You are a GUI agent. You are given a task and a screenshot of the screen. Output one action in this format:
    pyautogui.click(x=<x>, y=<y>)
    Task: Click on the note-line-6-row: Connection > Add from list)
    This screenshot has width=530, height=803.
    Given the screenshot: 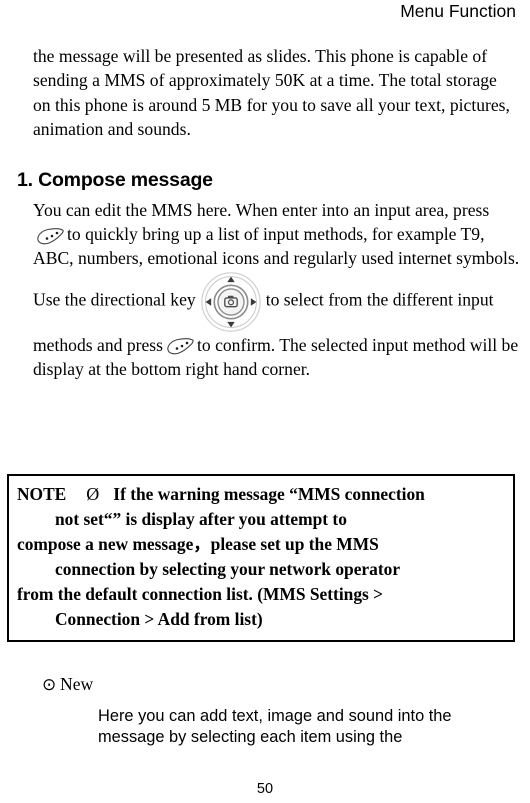 What is the action you would take?
    pyautogui.click(x=261, y=619)
    